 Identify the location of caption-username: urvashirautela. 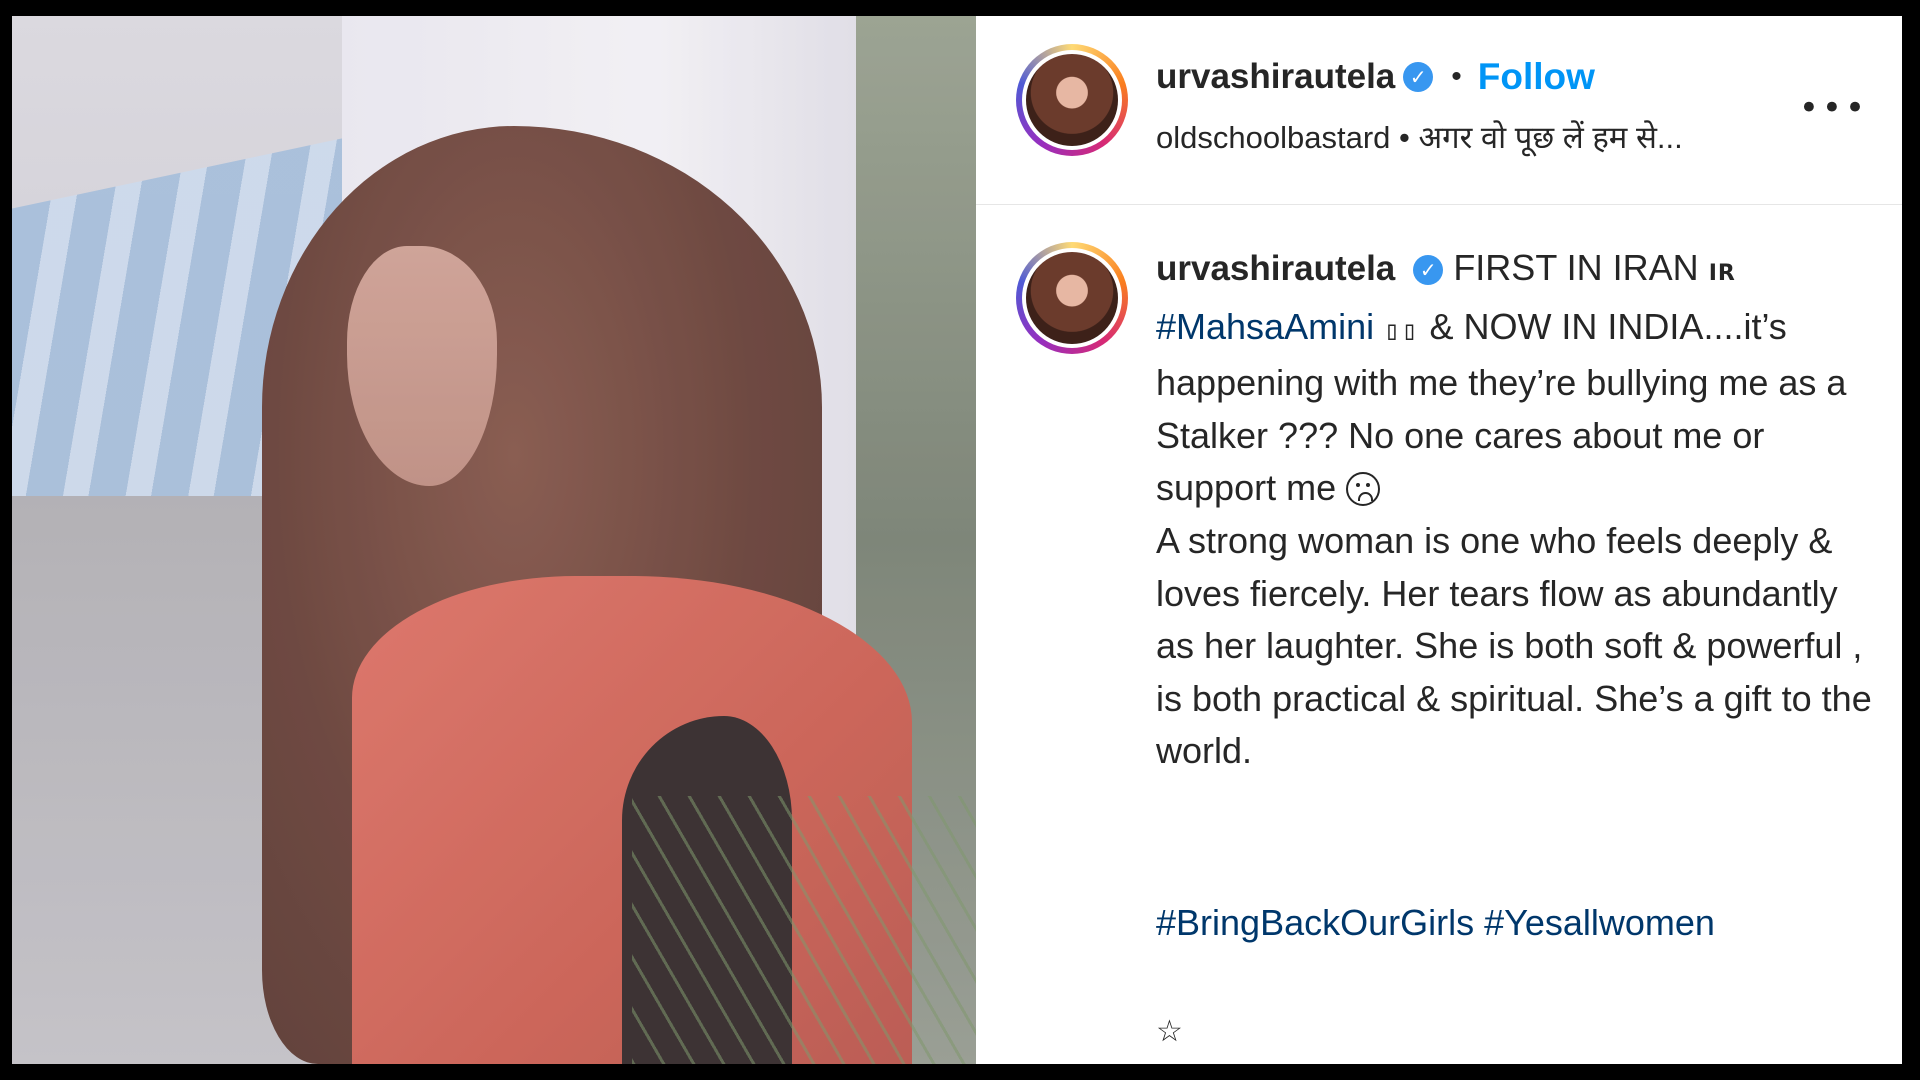
(1275, 268).